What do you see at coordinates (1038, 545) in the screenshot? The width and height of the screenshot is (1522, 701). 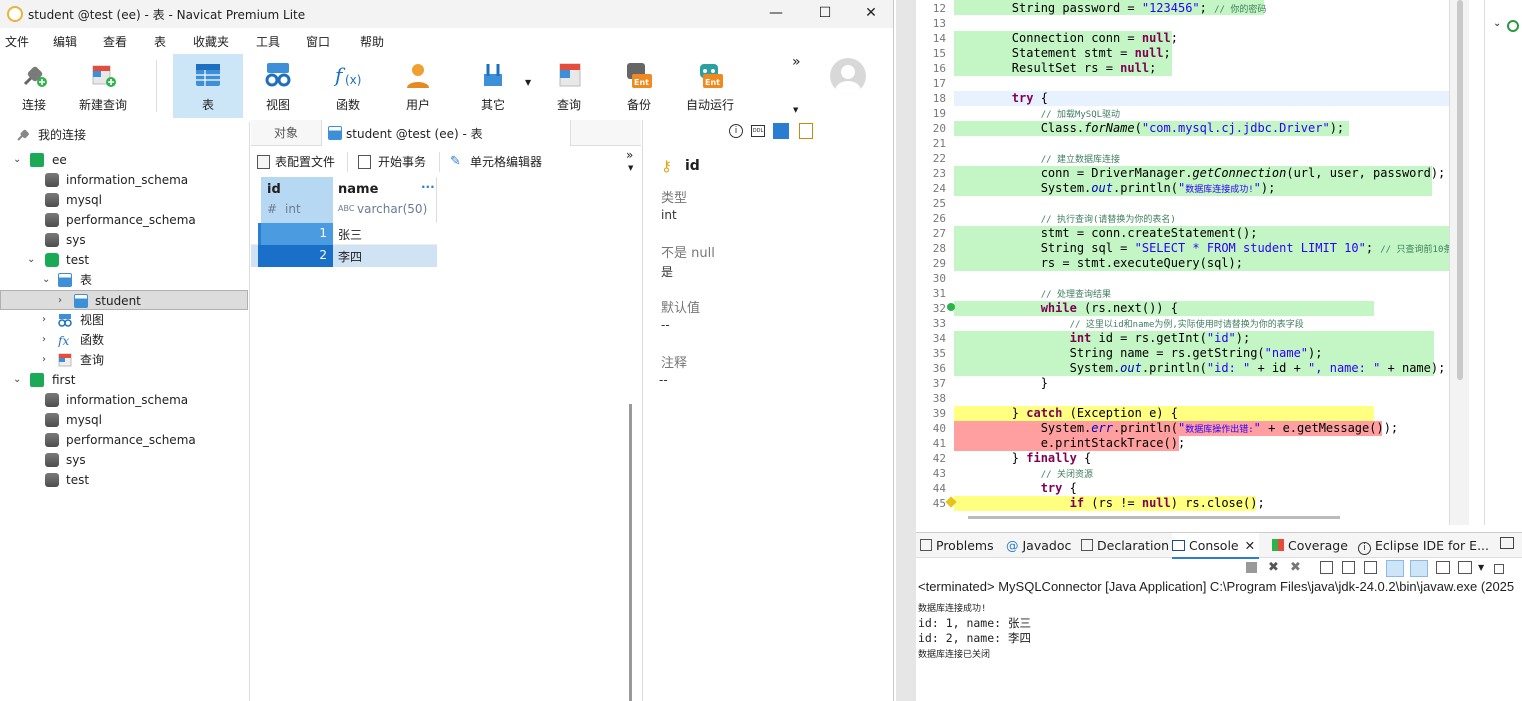 I see `tab-javadoc: @ Javadoc` at bounding box center [1038, 545].